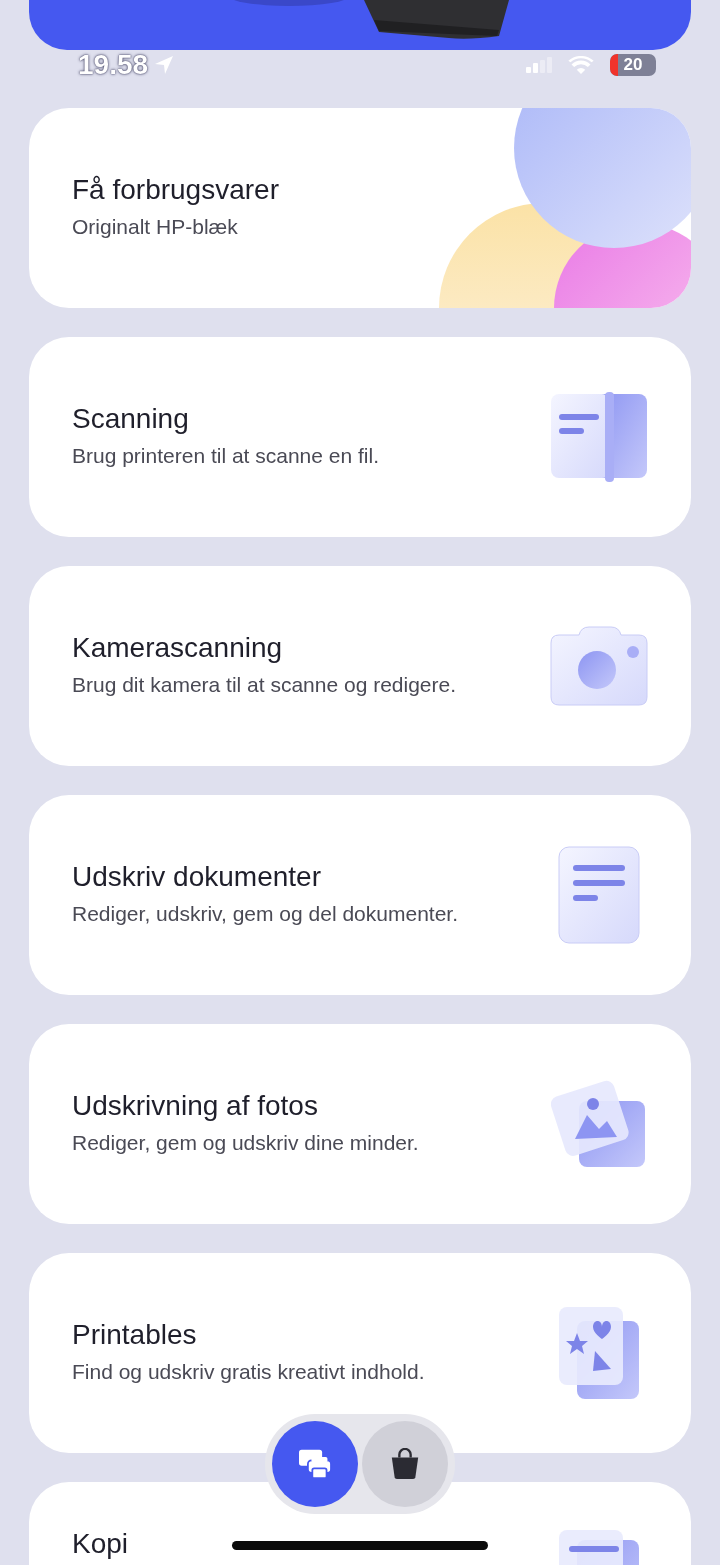 This screenshot has height=1565, width=720. Describe the element at coordinates (360, 1124) in the screenshot. I see `feature-card: Udskrivning af fotos Rediger, gem og udskriv dine minder.` at that location.